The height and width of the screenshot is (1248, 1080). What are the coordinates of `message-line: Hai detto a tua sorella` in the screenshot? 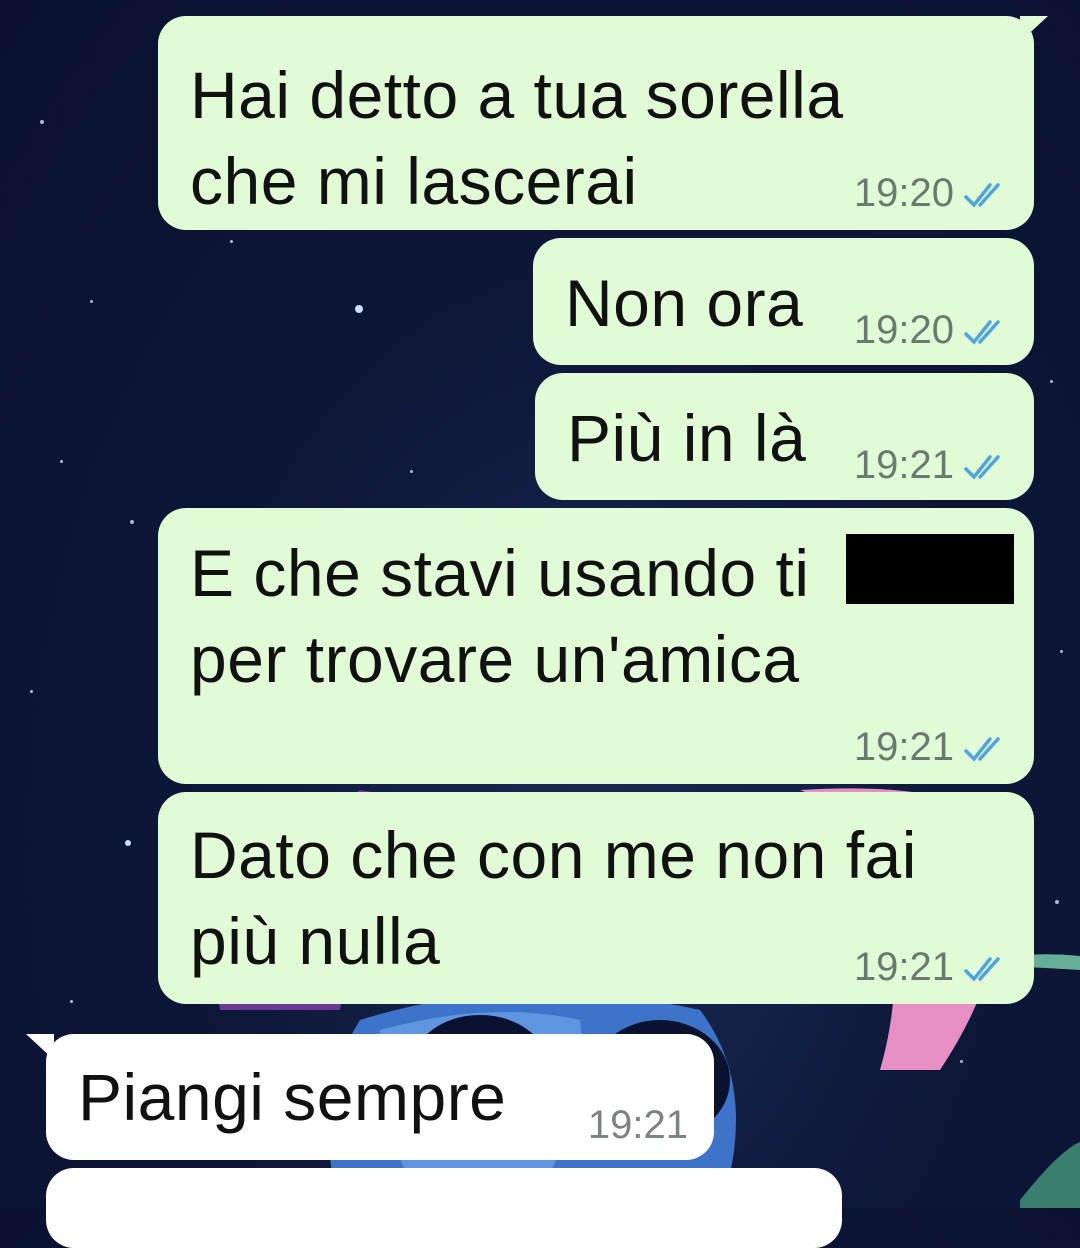 It's located at (517, 95).